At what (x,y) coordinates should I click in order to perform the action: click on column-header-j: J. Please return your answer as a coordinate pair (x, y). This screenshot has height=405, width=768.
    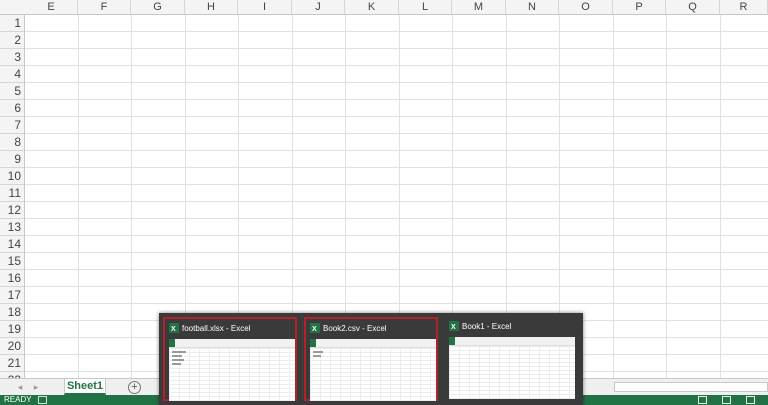
    Looking at the image, I should click on (318, 7).